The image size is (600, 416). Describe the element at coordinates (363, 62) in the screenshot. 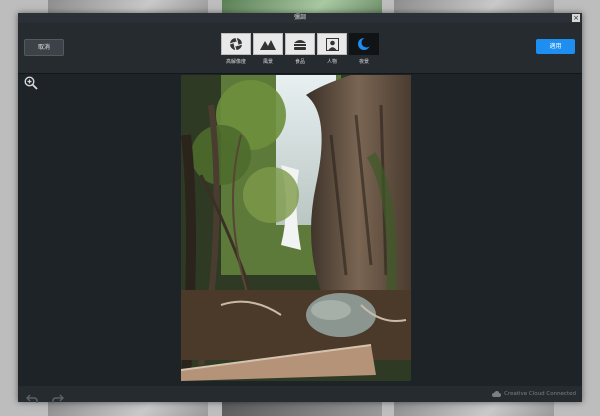

I see `mode-label: 夜景` at that location.